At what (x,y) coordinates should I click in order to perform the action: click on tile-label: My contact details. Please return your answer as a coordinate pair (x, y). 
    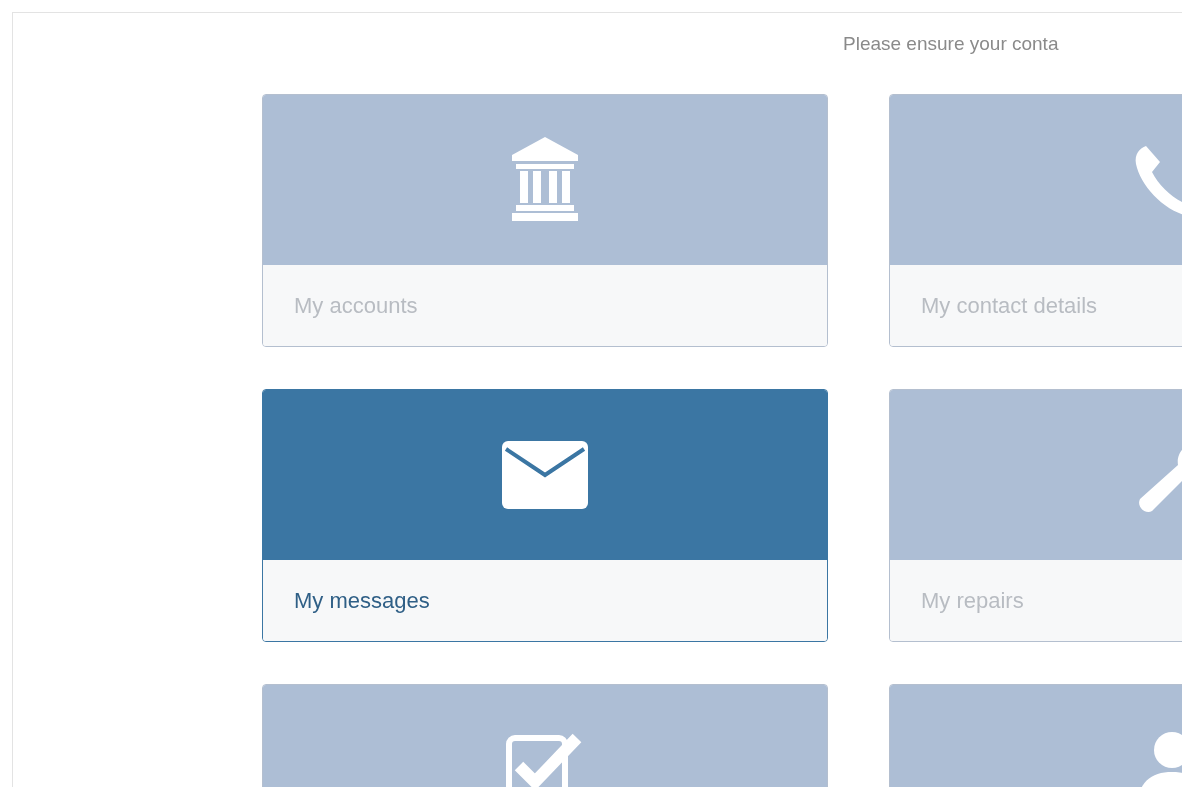
    Looking at the image, I should click on (1009, 306).